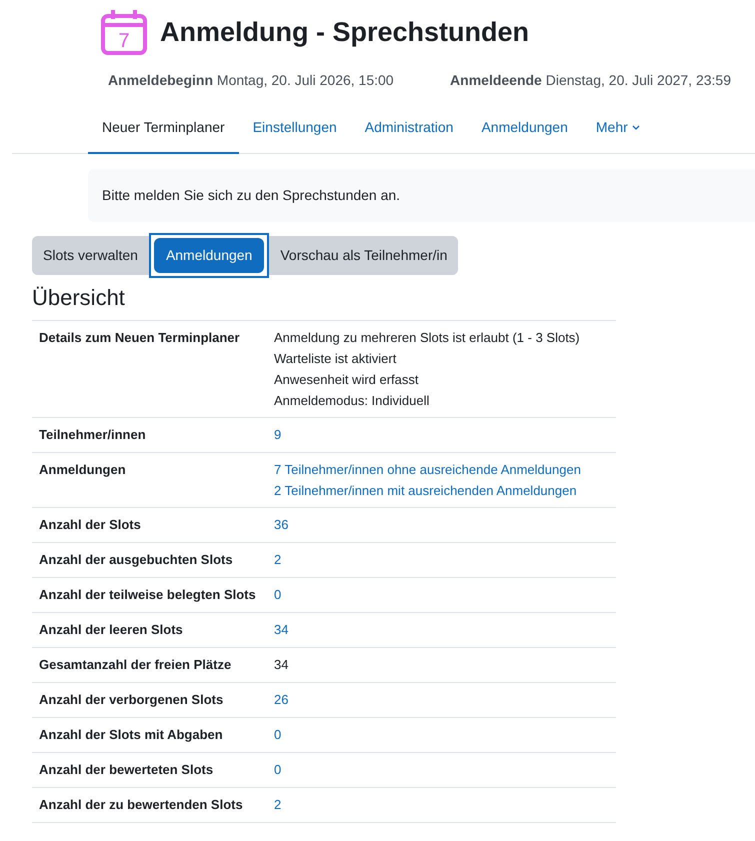 The width and height of the screenshot is (755, 841). I want to click on row-label: Anmeldungen, so click(82, 469).